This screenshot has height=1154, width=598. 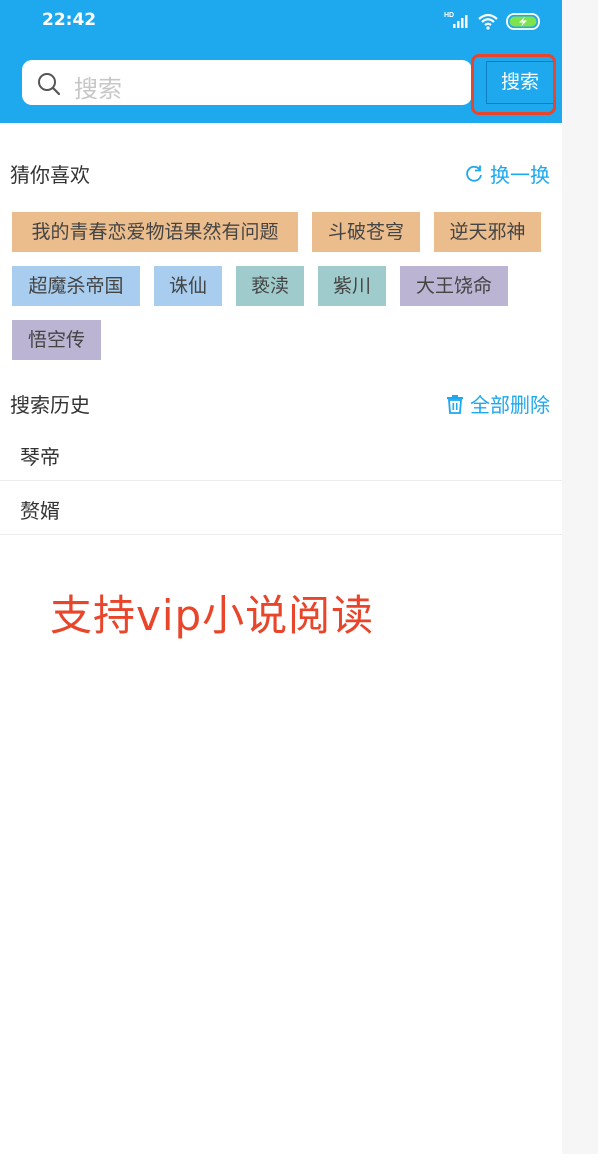 I want to click on tag-item: 诛仙, so click(x=188, y=286).